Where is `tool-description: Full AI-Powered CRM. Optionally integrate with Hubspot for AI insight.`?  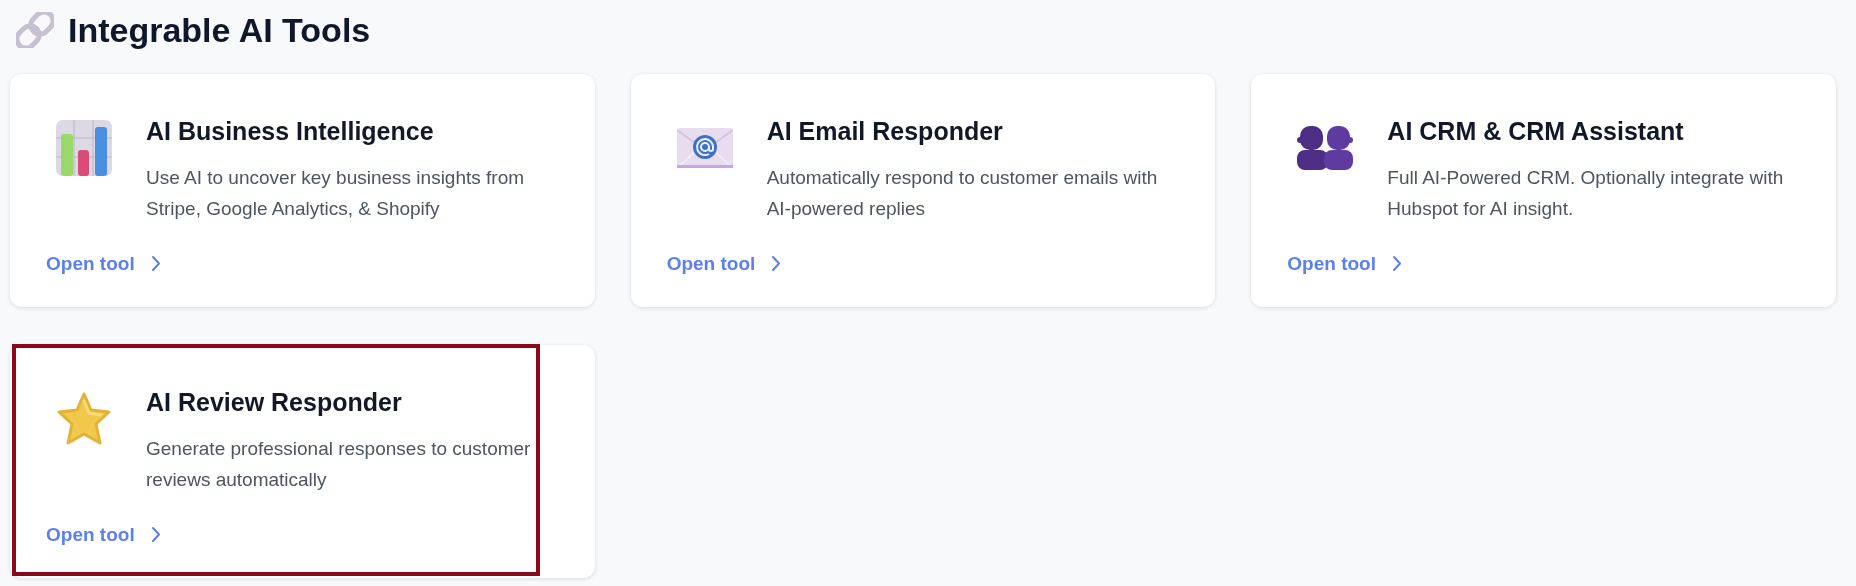
tool-description: Full AI-Powered CRM. Optionally integrate with Hubspot for AI insight. is located at coordinates (1586, 193).